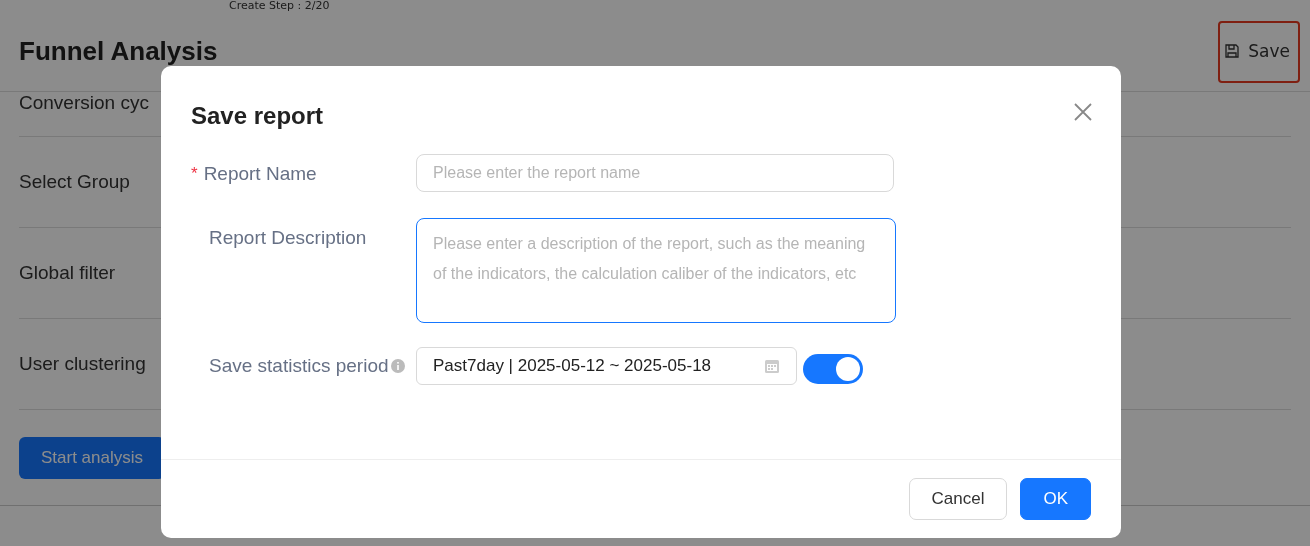 The image size is (1310, 546). I want to click on report-description-field: Please enter a description of the report, such as the meaning of the indicators, the calculation caliber of the indicators, etc, so click(656, 270).